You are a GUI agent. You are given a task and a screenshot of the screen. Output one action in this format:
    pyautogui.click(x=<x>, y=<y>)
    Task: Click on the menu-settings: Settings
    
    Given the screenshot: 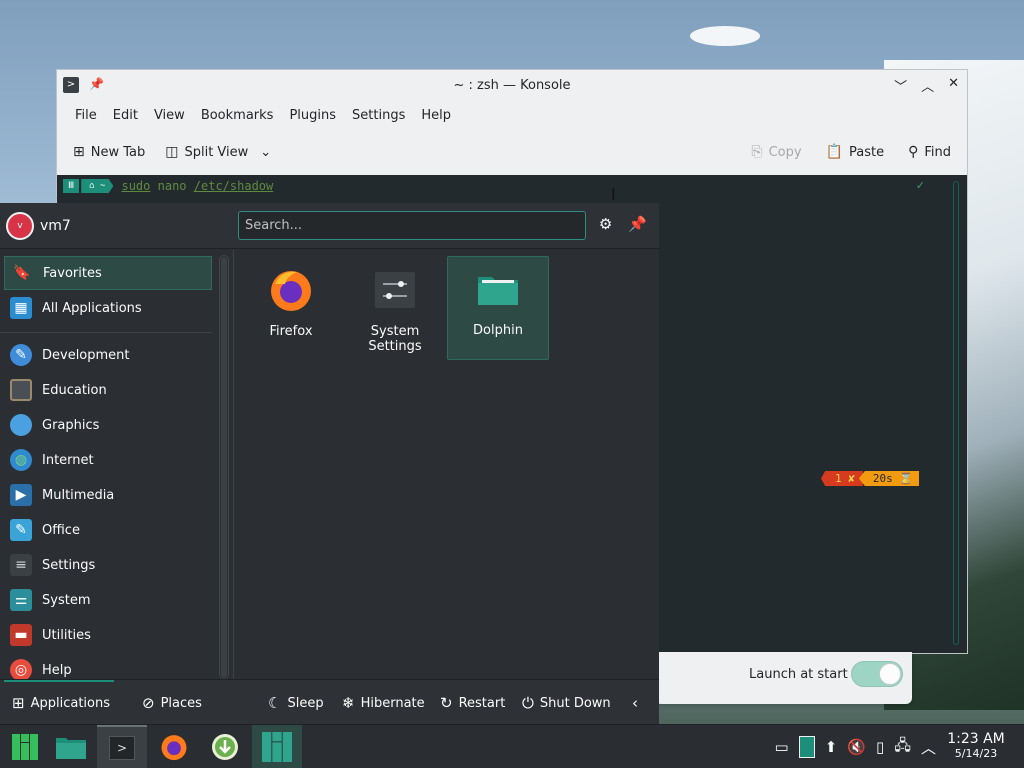 What is the action you would take?
    pyautogui.click(x=378, y=115)
    